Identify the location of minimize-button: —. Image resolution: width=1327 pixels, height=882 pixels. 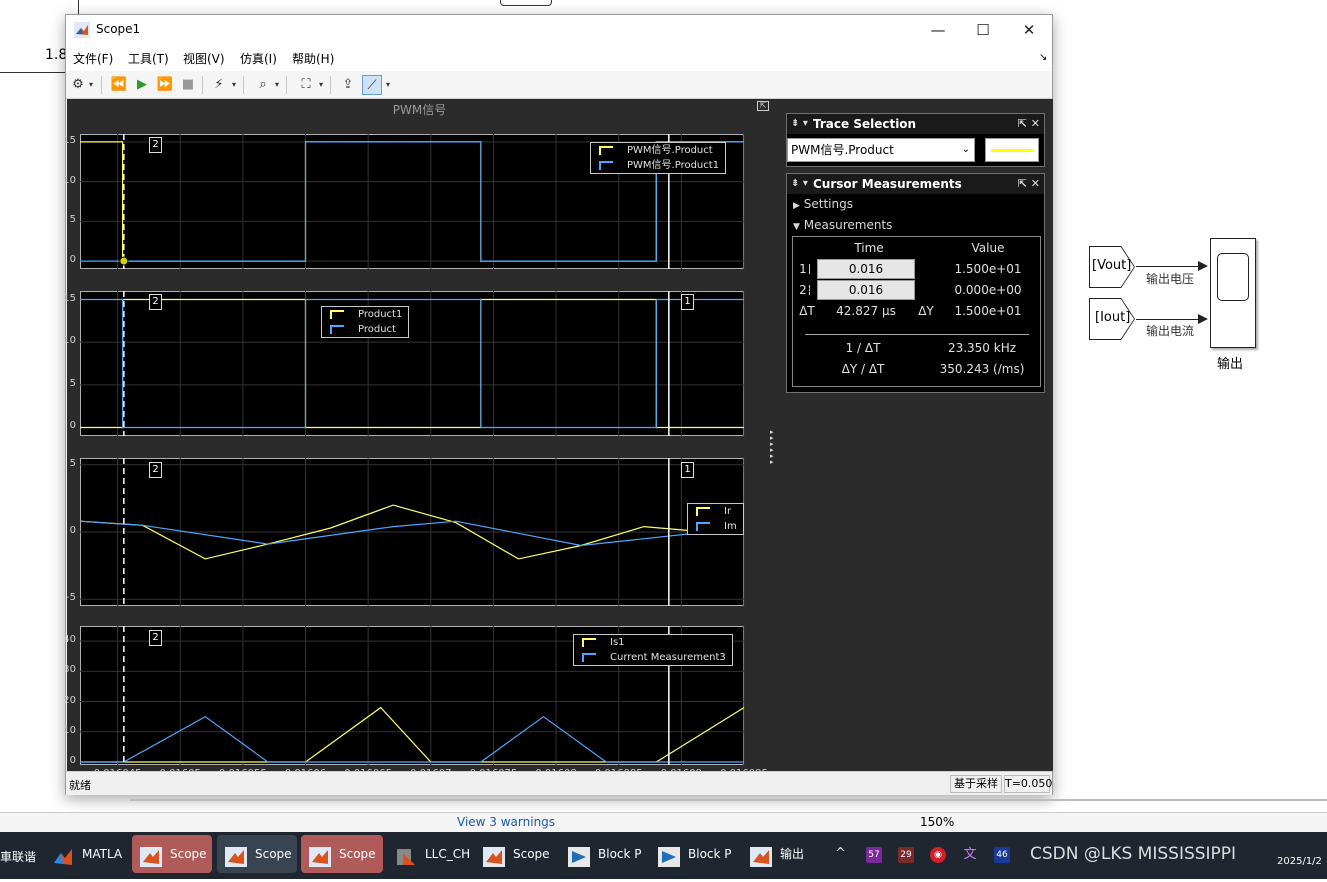
(938, 30).